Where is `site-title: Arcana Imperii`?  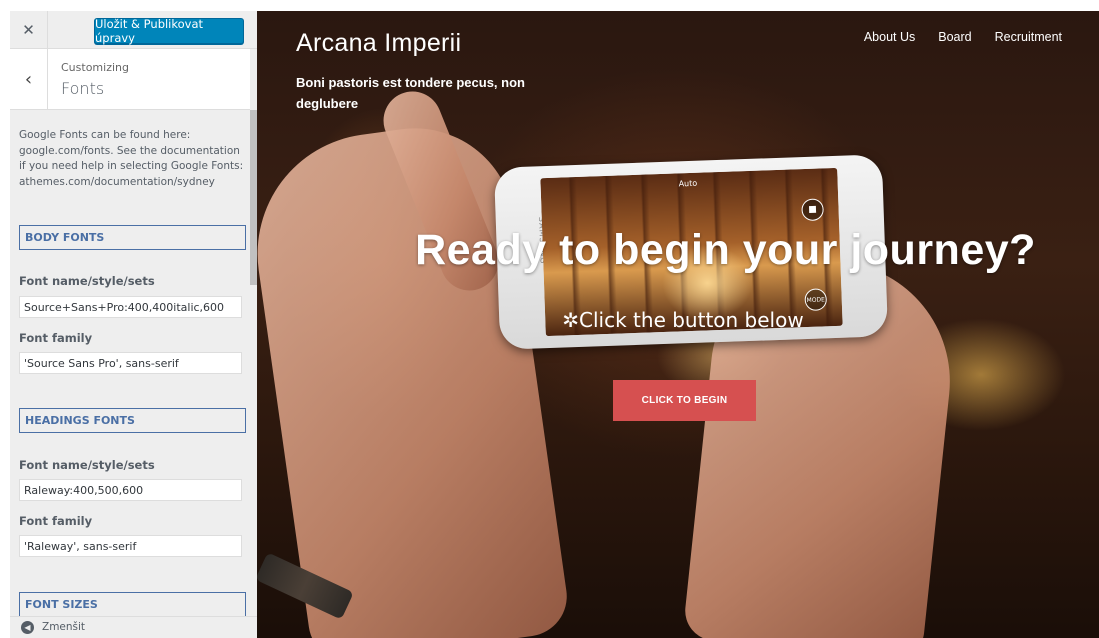 site-title: Arcana Imperii is located at coordinates (378, 43).